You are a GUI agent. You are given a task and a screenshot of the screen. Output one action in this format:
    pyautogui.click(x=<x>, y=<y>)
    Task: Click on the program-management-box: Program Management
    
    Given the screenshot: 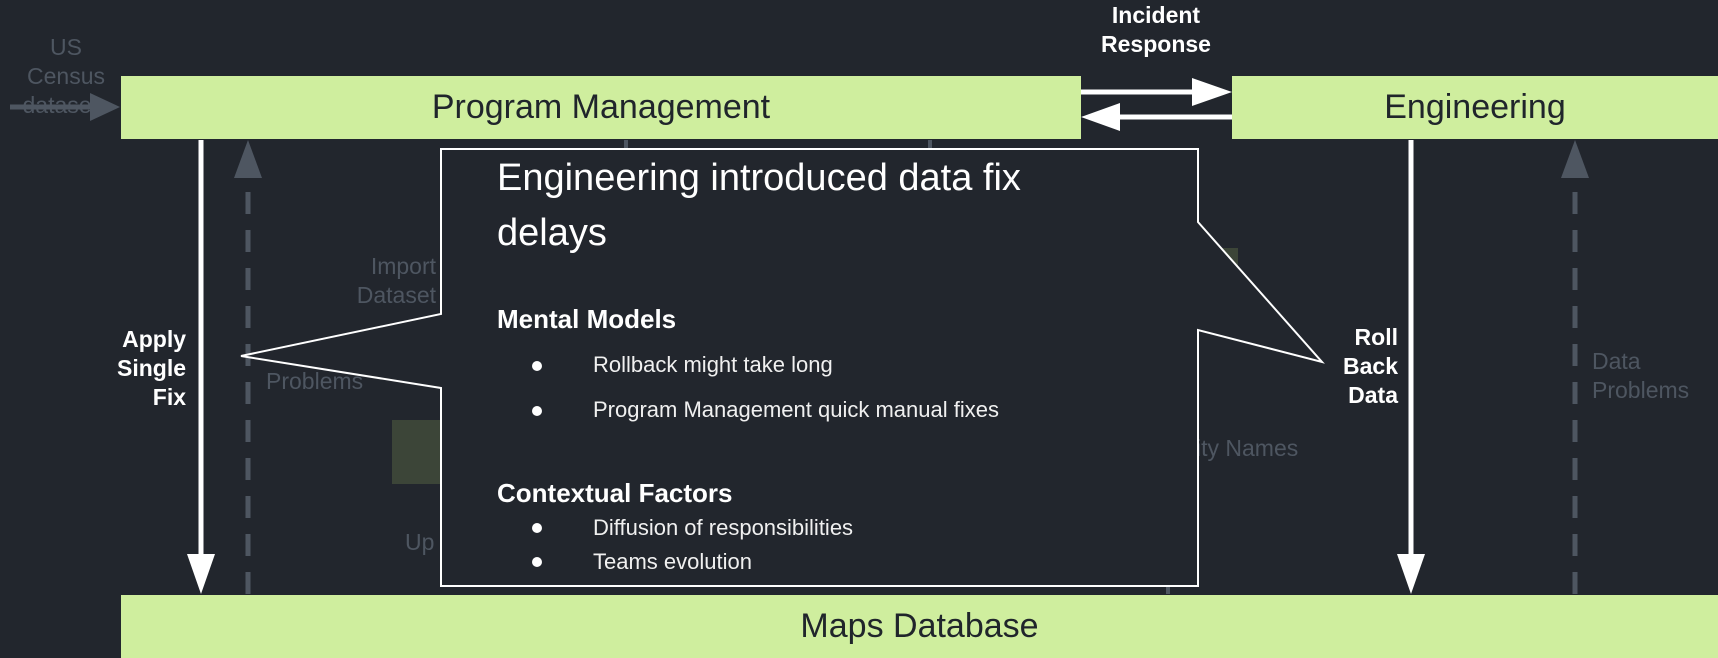 What is the action you would take?
    pyautogui.click(x=601, y=107)
    